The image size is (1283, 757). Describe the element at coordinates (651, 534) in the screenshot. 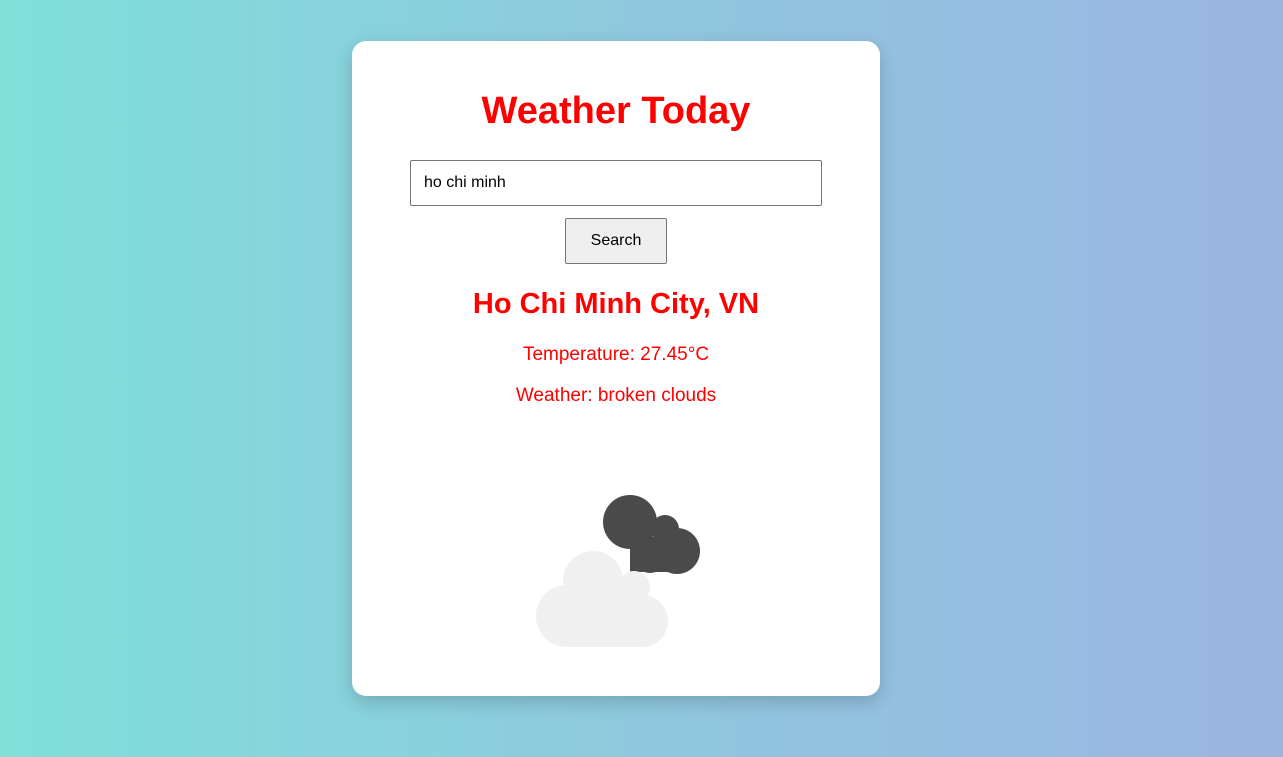

I see `dark-cloud-shape` at that location.